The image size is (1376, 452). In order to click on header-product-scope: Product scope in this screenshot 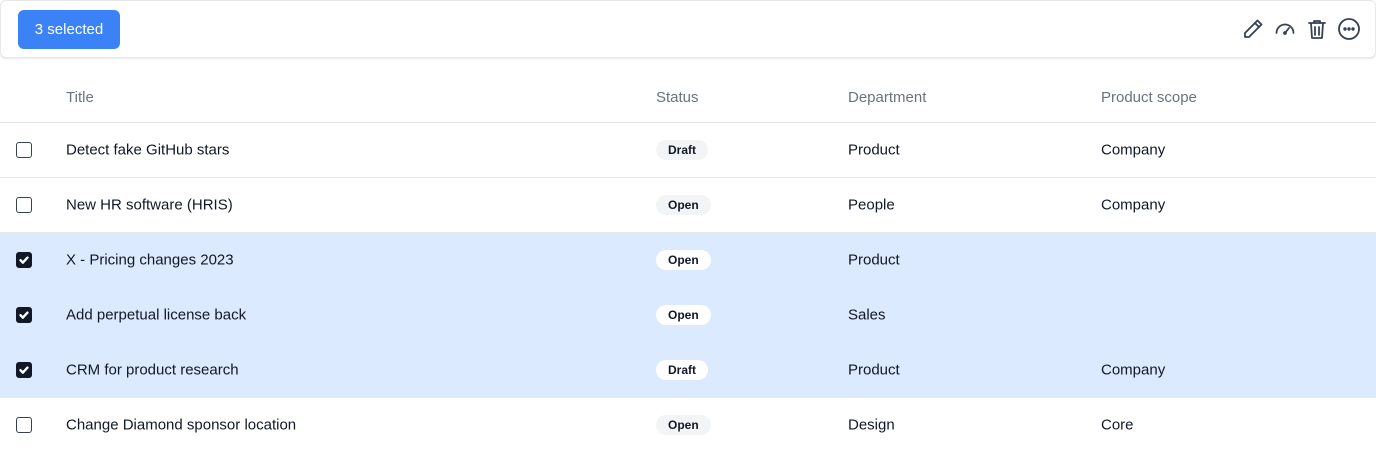, I will do `click(1149, 97)`.